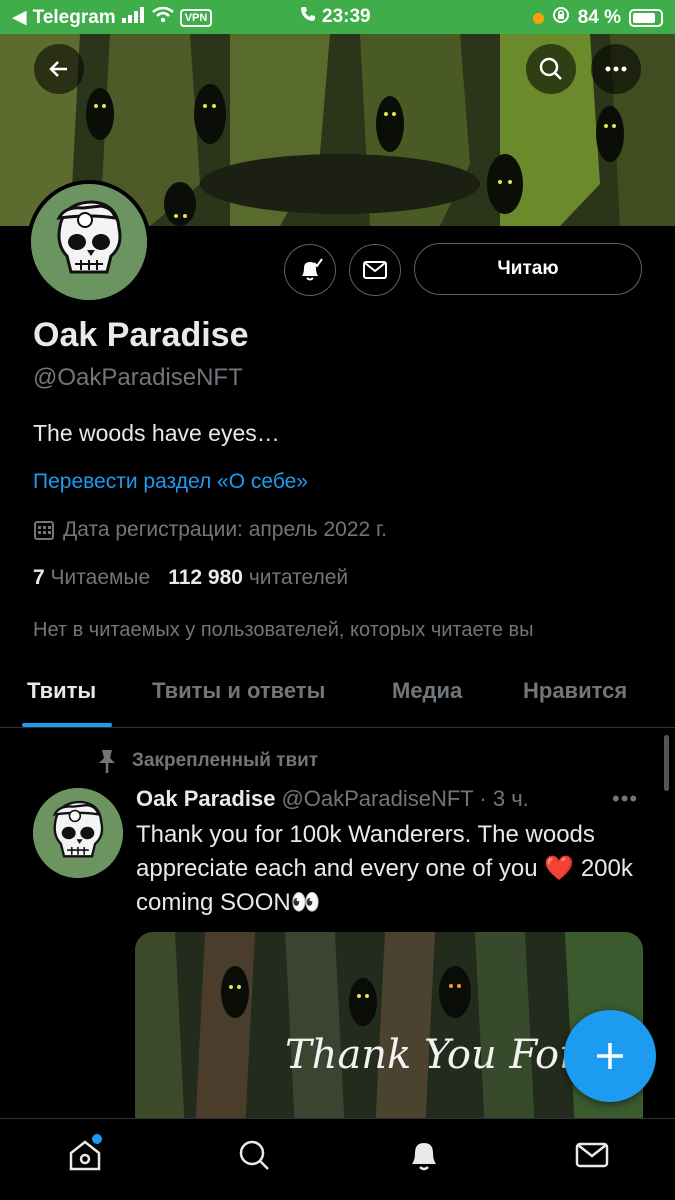 The width and height of the screenshot is (675, 1200). I want to click on bell-icon, so click(424, 1157).